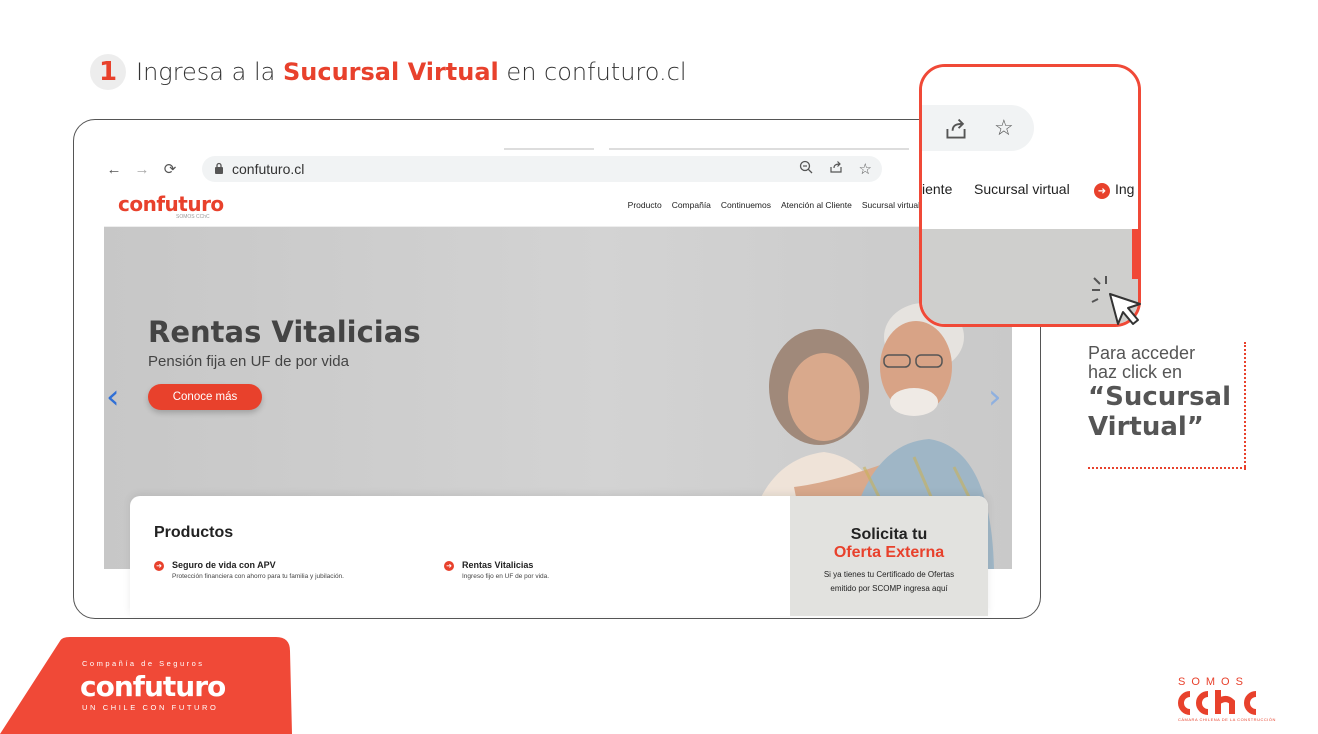 This screenshot has width=1318, height=734. I want to click on offer-line3: Si ya tienes tu Certificado de Ofertas, so click(889, 574).